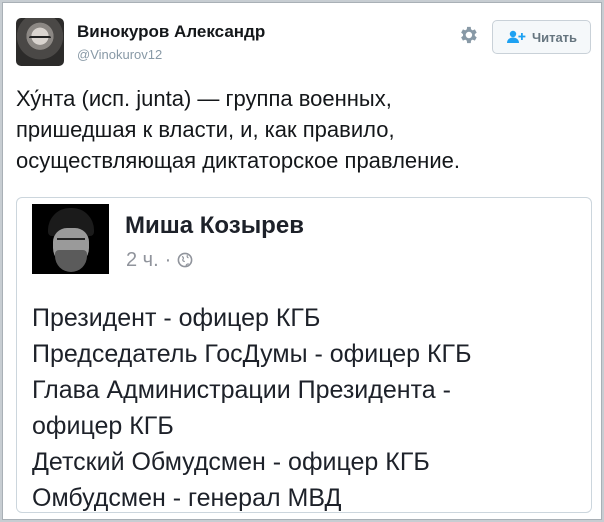 This screenshot has width=604, height=522. I want to click on user-avatar, so click(40, 42).